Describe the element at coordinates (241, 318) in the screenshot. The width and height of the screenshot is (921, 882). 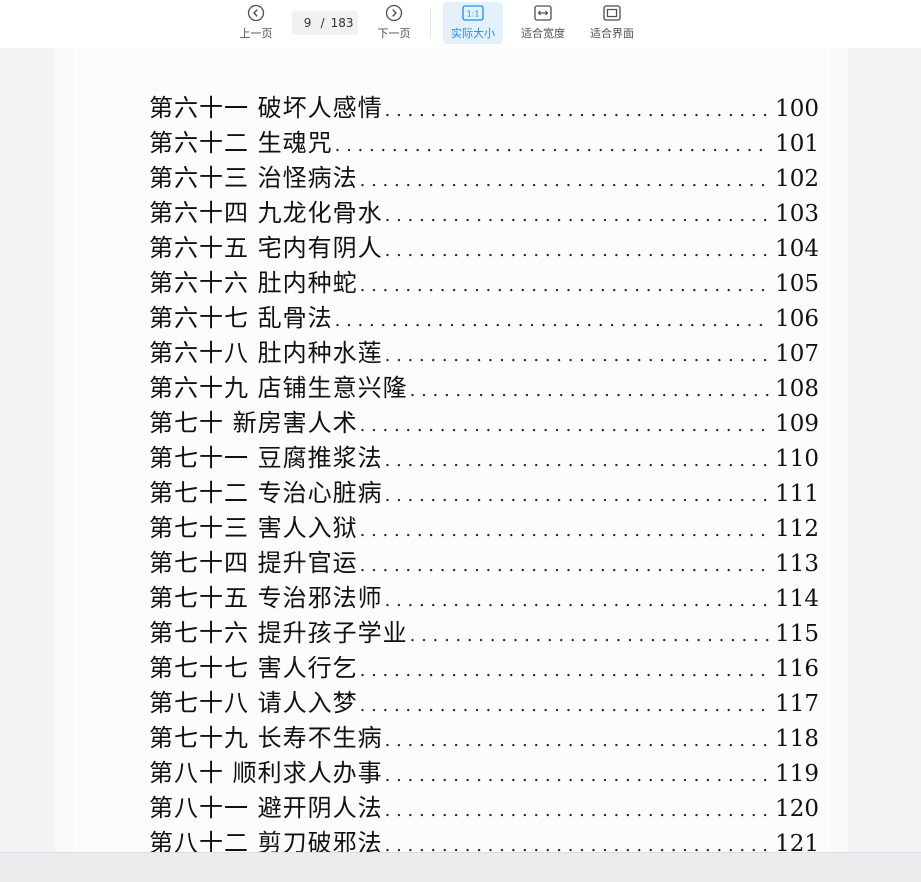
I see `toc-entry-title: 第六十七 乱骨法` at that location.